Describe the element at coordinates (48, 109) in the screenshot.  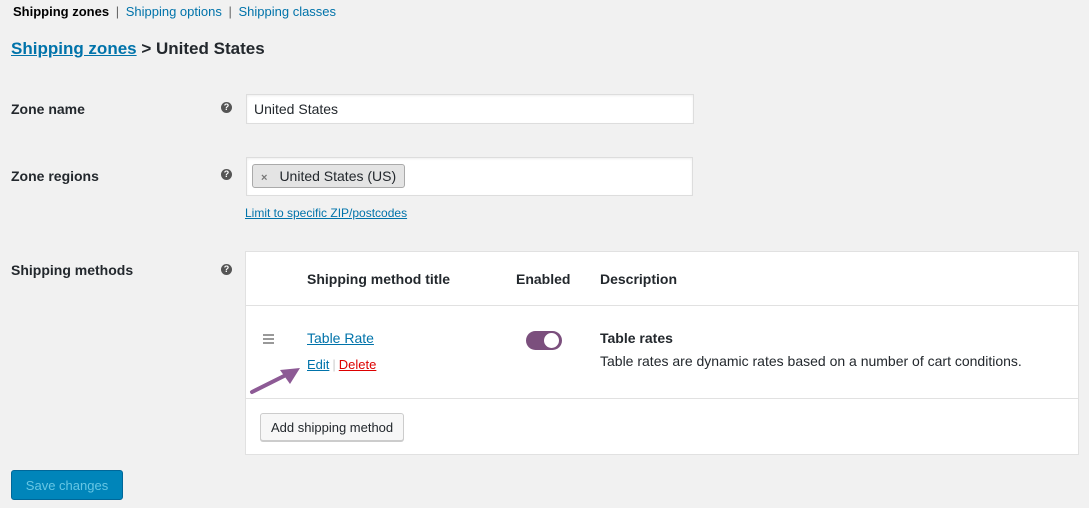
I see `zone-name-label: Zone name` at that location.